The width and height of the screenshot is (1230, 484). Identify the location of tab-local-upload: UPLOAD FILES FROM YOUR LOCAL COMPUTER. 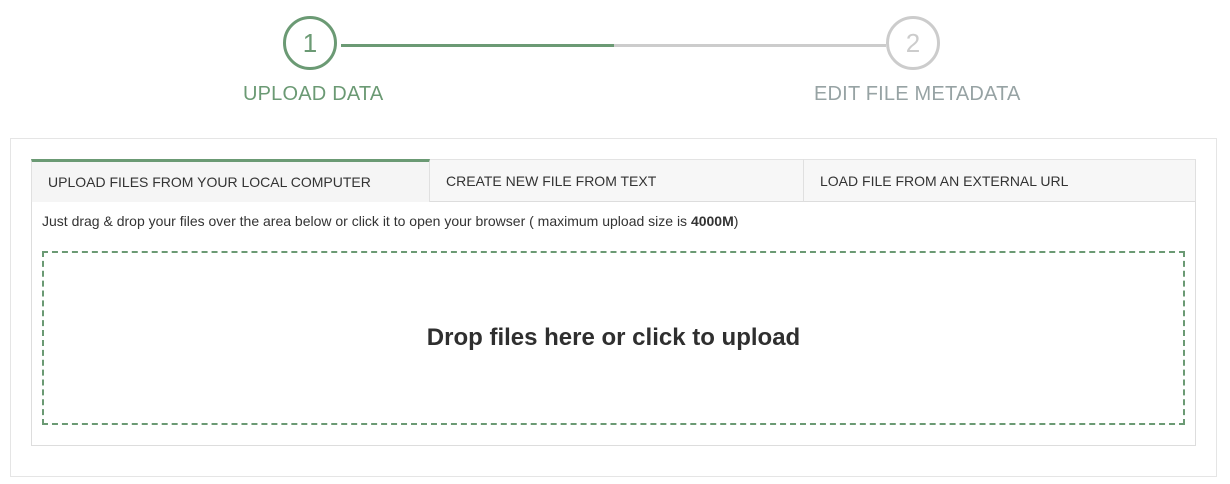
(230, 180).